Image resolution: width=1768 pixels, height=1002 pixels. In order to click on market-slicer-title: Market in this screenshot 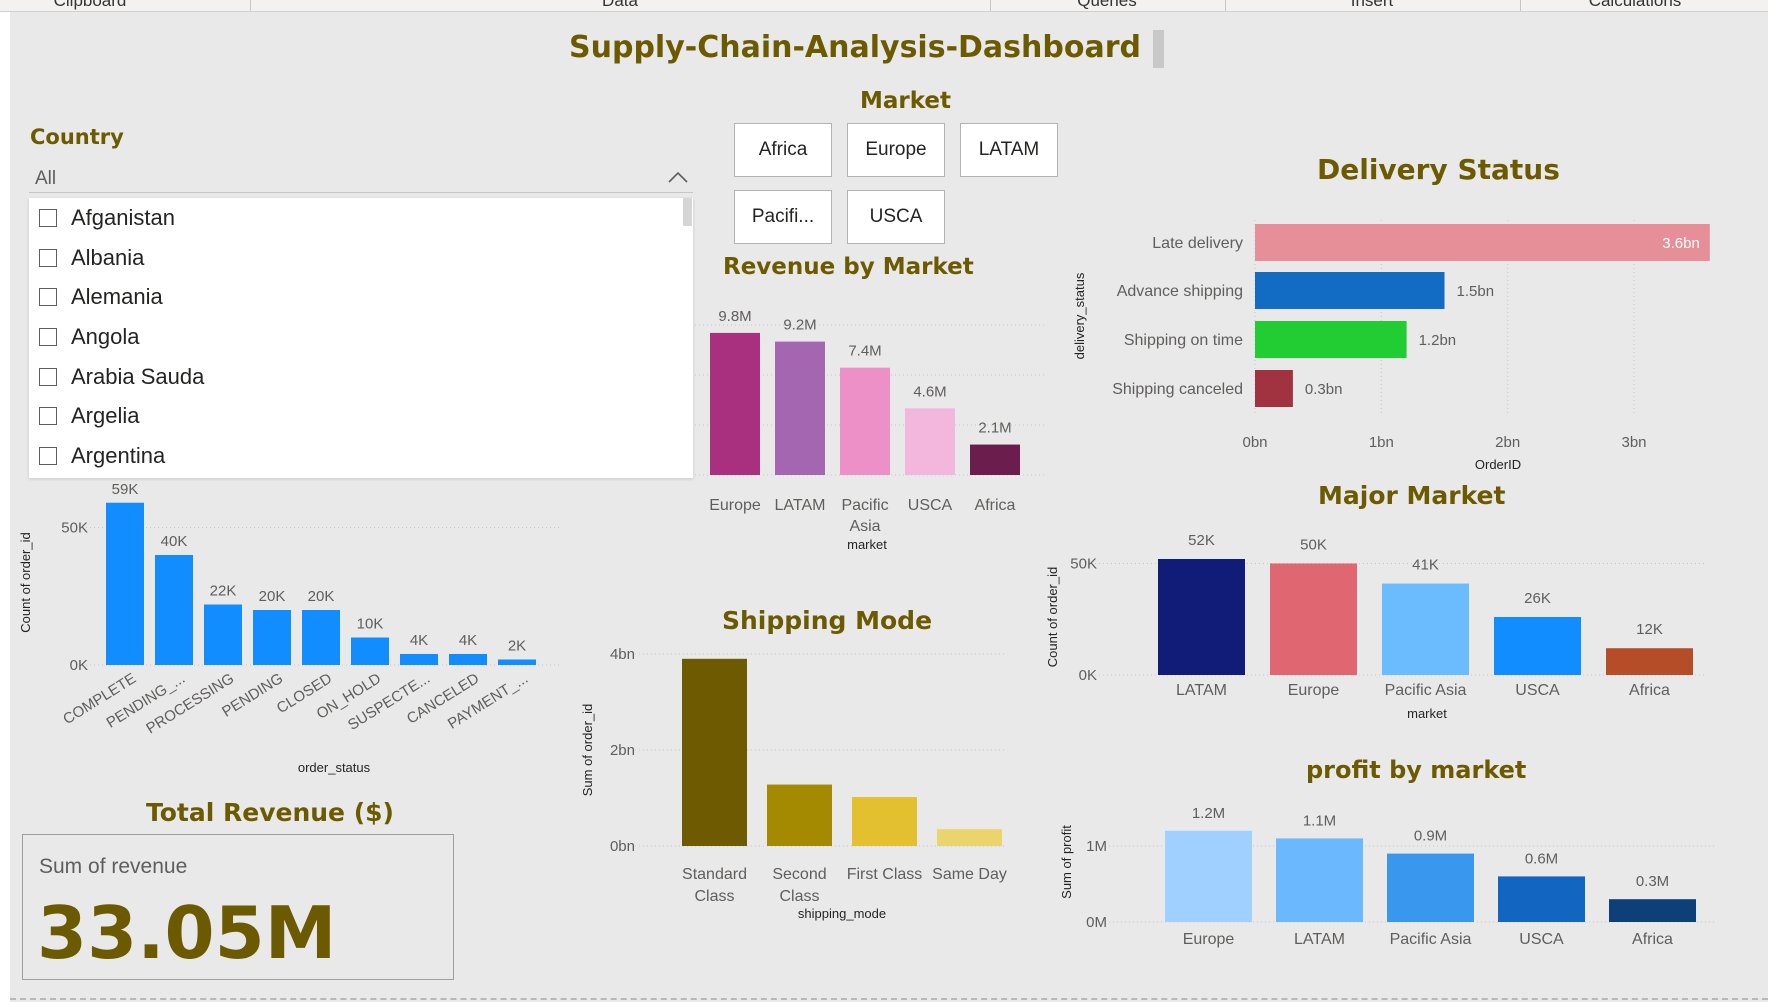, I will do `click(906, 101)`.